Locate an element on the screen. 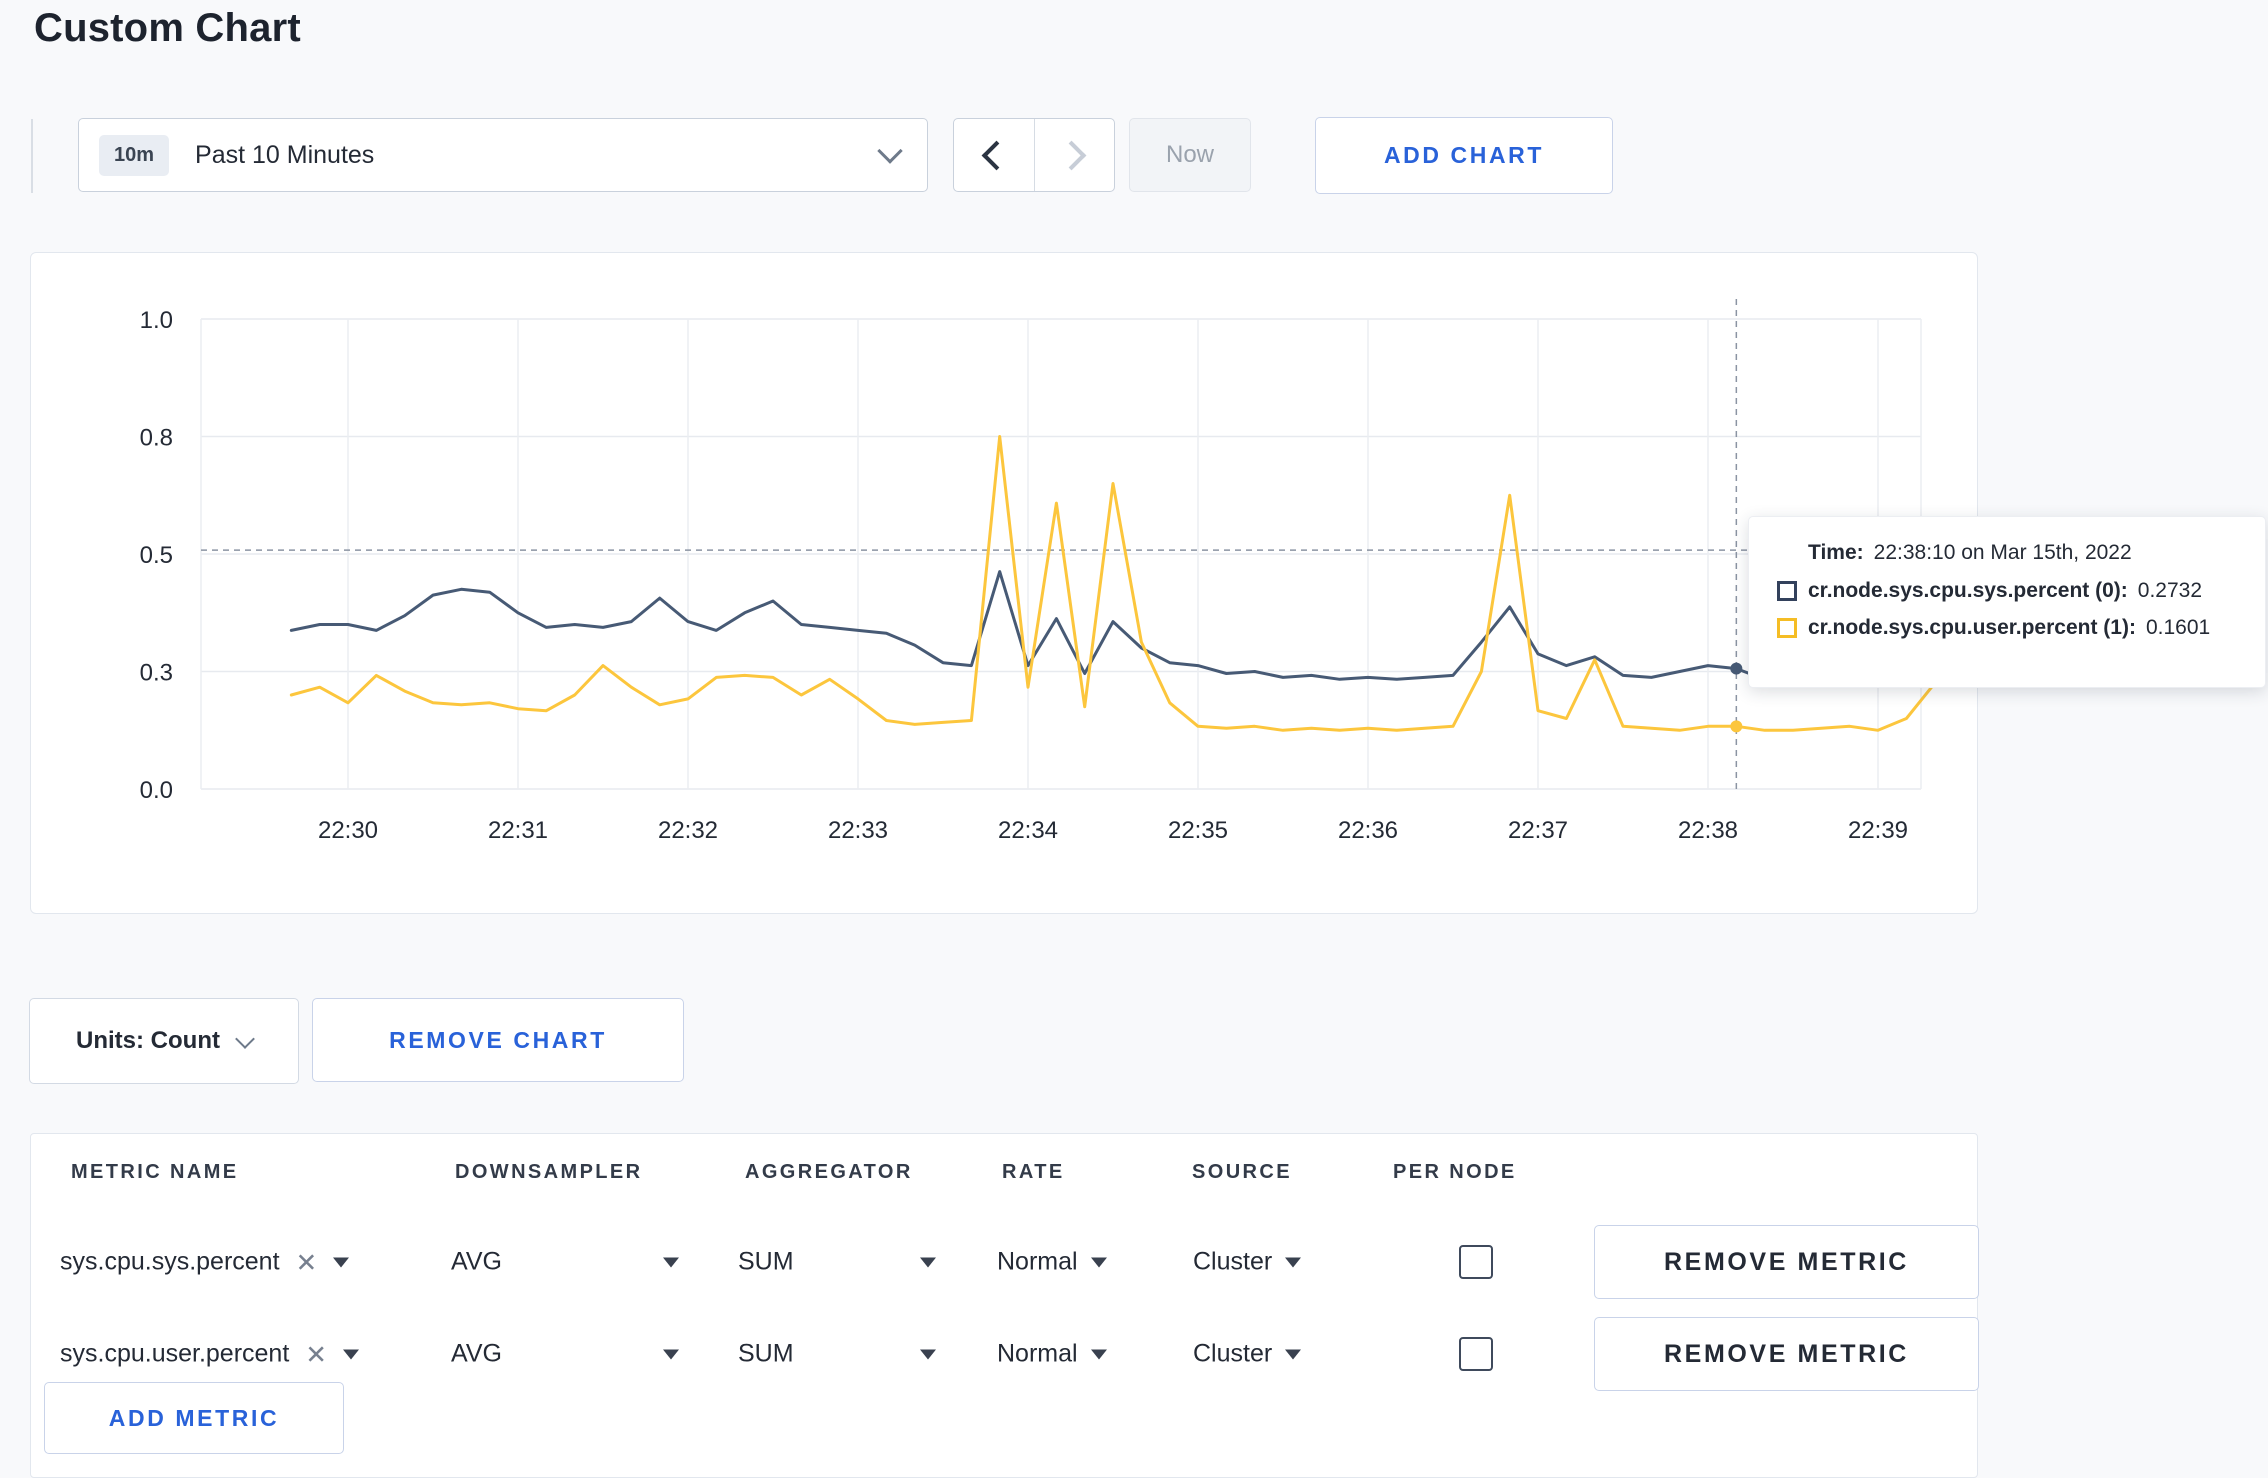 The width and height of the screenshot is (2268, 1478). svg-text: 22:30 is located at coordinates (348, 830).